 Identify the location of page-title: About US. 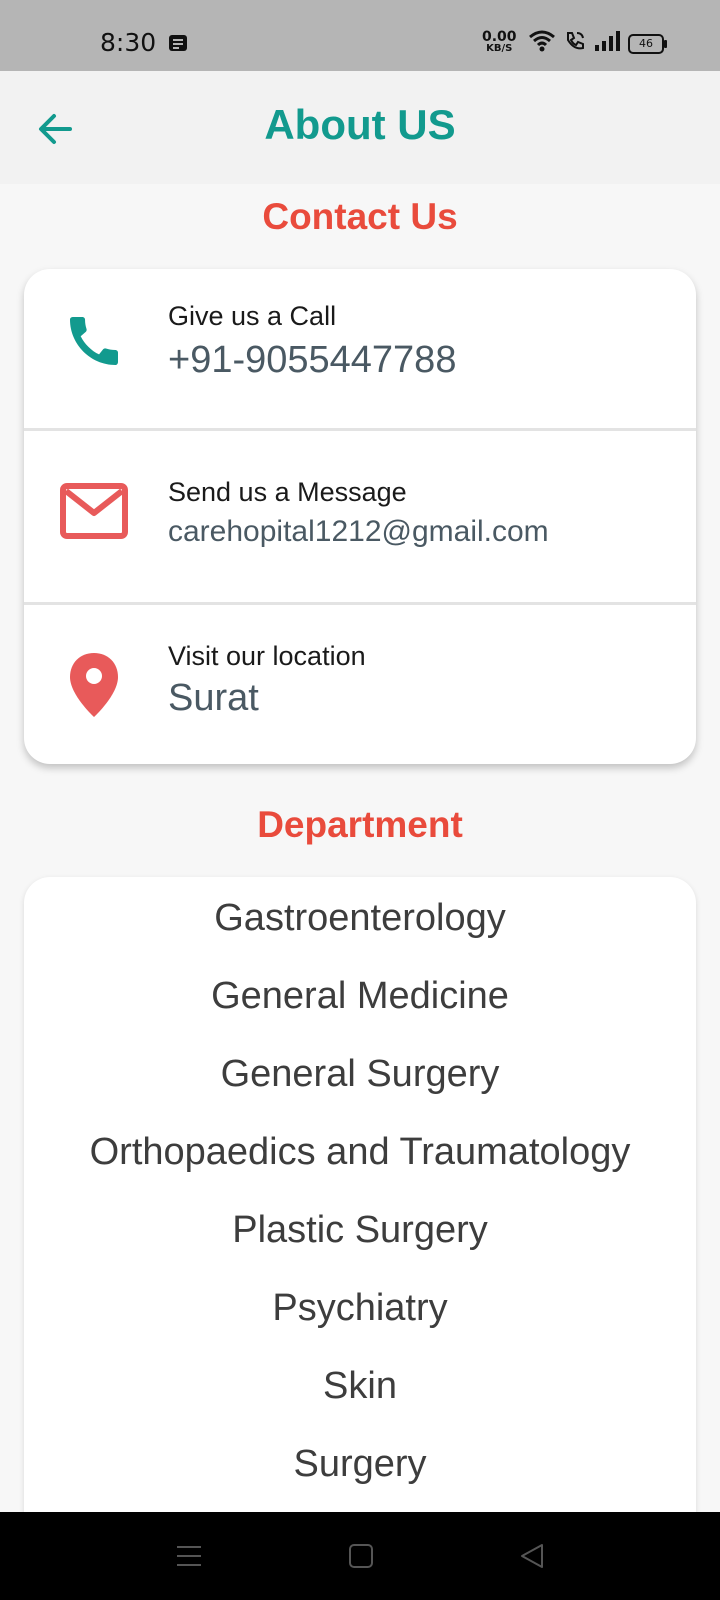
(360, 124).